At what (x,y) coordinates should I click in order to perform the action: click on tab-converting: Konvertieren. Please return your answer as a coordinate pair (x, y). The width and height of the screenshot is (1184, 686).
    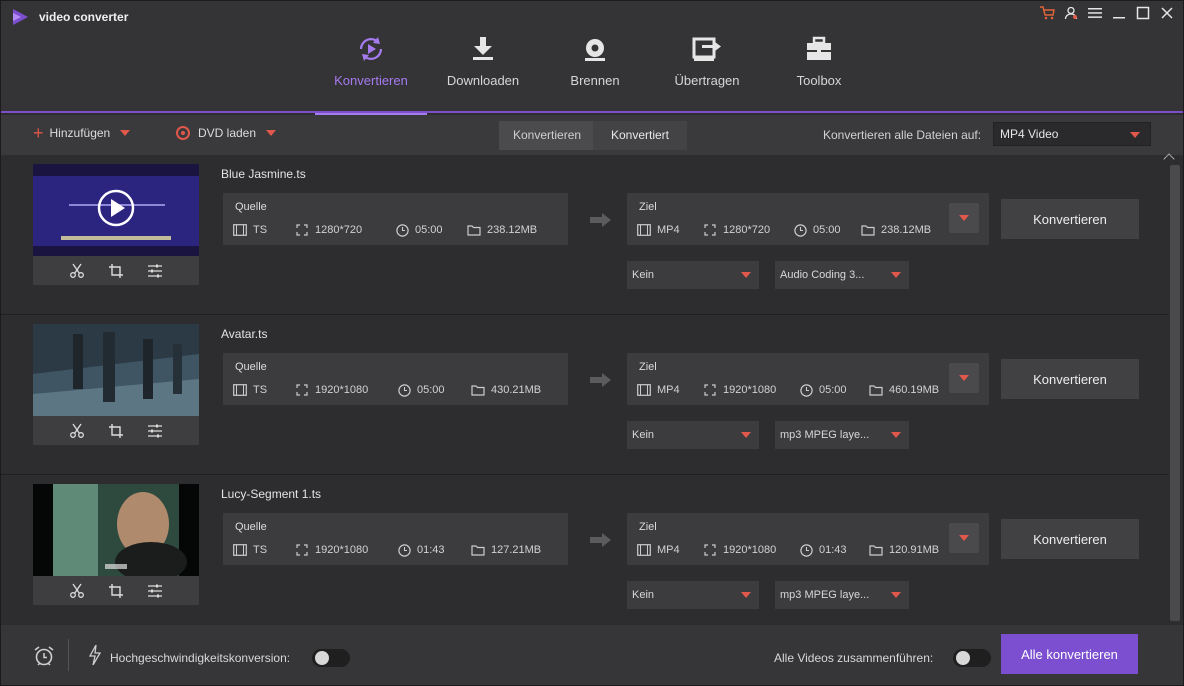
    Looking at the image, I should click on (546, 135).